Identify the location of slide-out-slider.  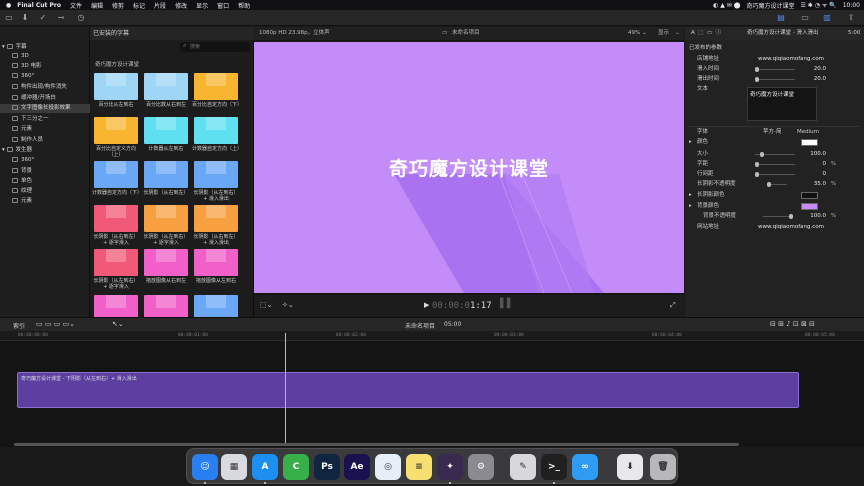
(775, 79).